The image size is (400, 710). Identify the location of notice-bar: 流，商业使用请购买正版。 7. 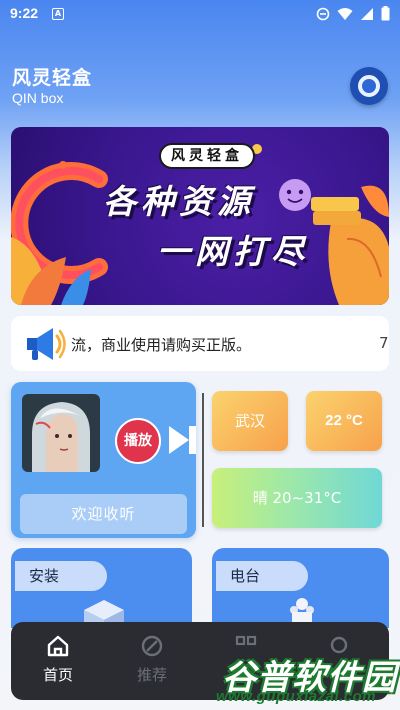
(200, 343).